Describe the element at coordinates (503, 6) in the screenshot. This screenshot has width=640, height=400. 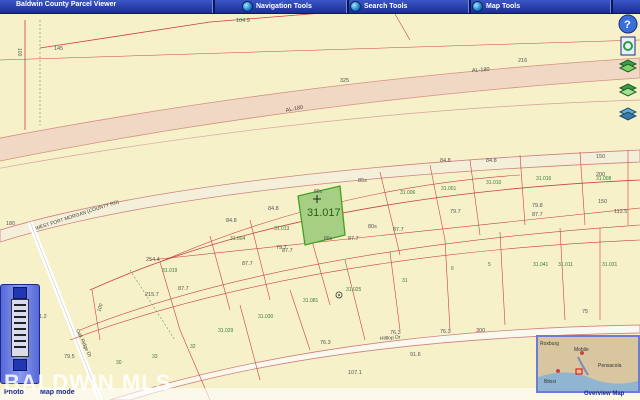
I see `menu-label: Map Tools` at that location.